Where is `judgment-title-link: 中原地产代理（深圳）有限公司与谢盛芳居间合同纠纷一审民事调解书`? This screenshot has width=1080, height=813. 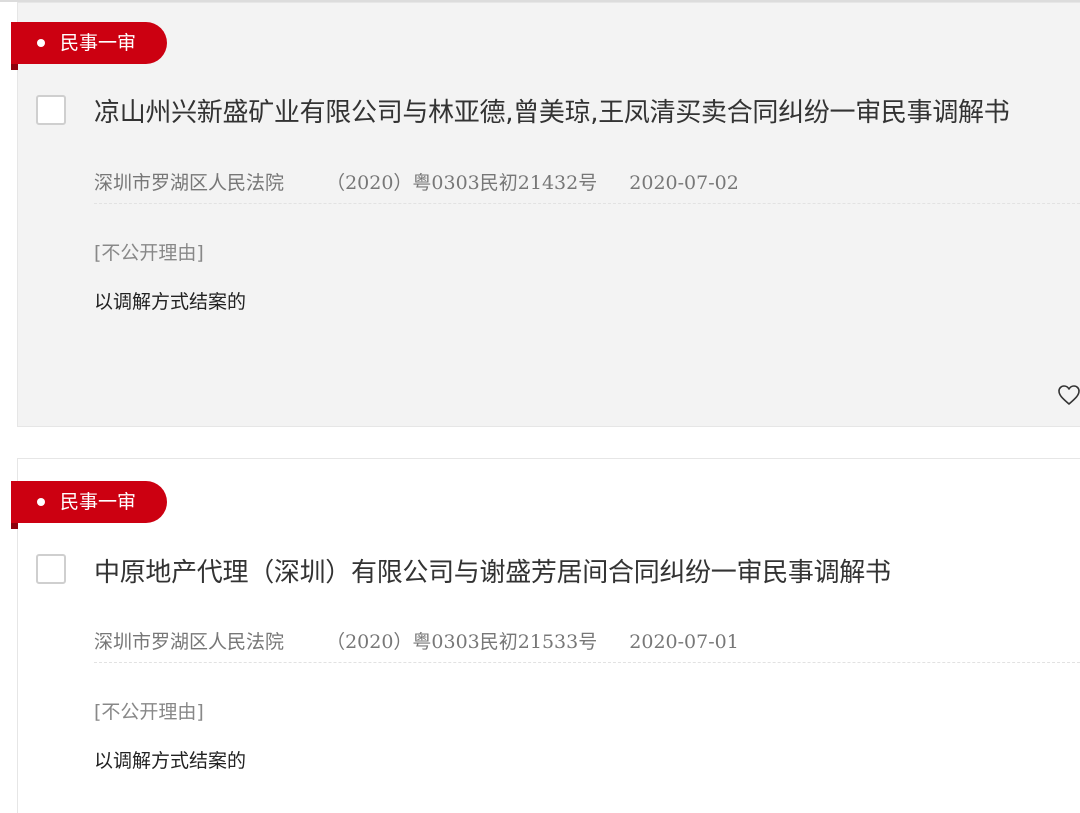
judgment-title-link: 中原地产代理（深圳）有限公司与谢盛芳居间合同纠纷一审民事调解书 is located at coordinates (580, 570).